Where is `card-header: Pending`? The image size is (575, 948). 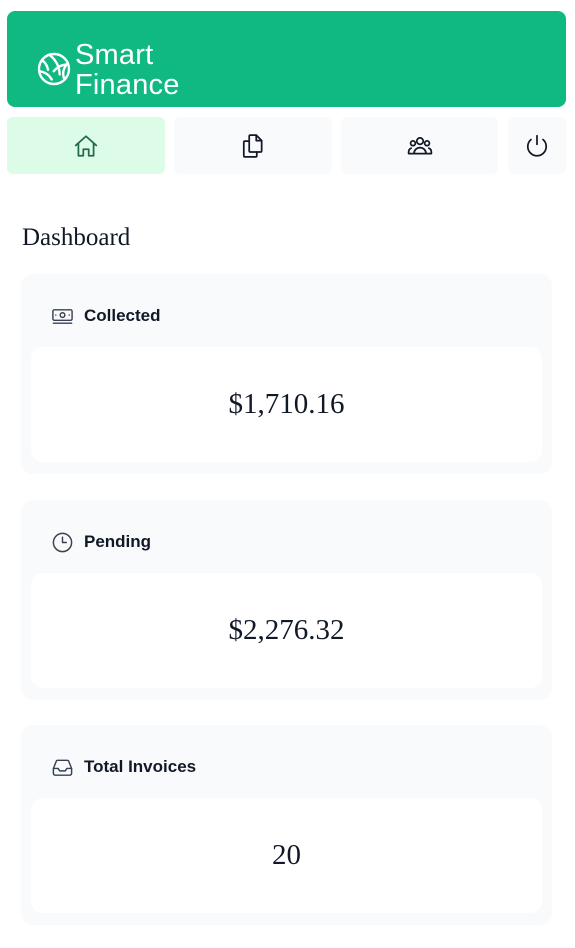 card-header: Pending is located at coordinates (101, 542).